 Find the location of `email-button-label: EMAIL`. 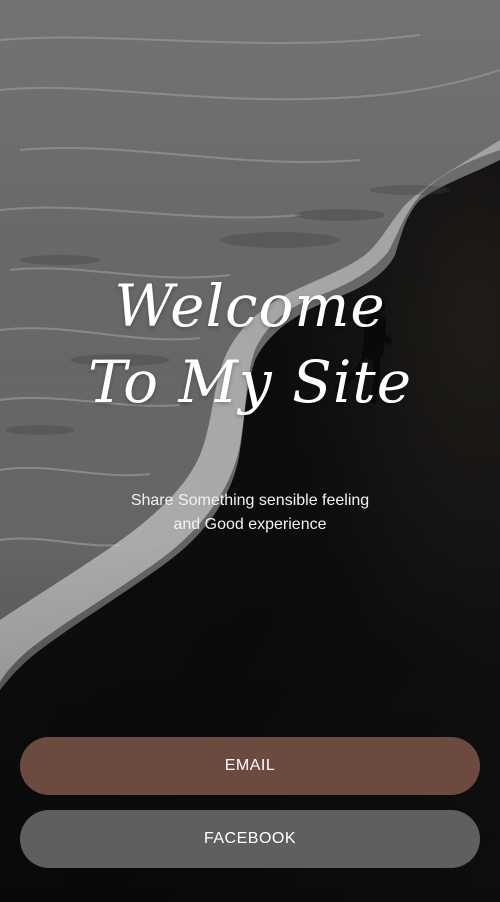

email-button-label: EMAIL is located at coordinates (250, 765).